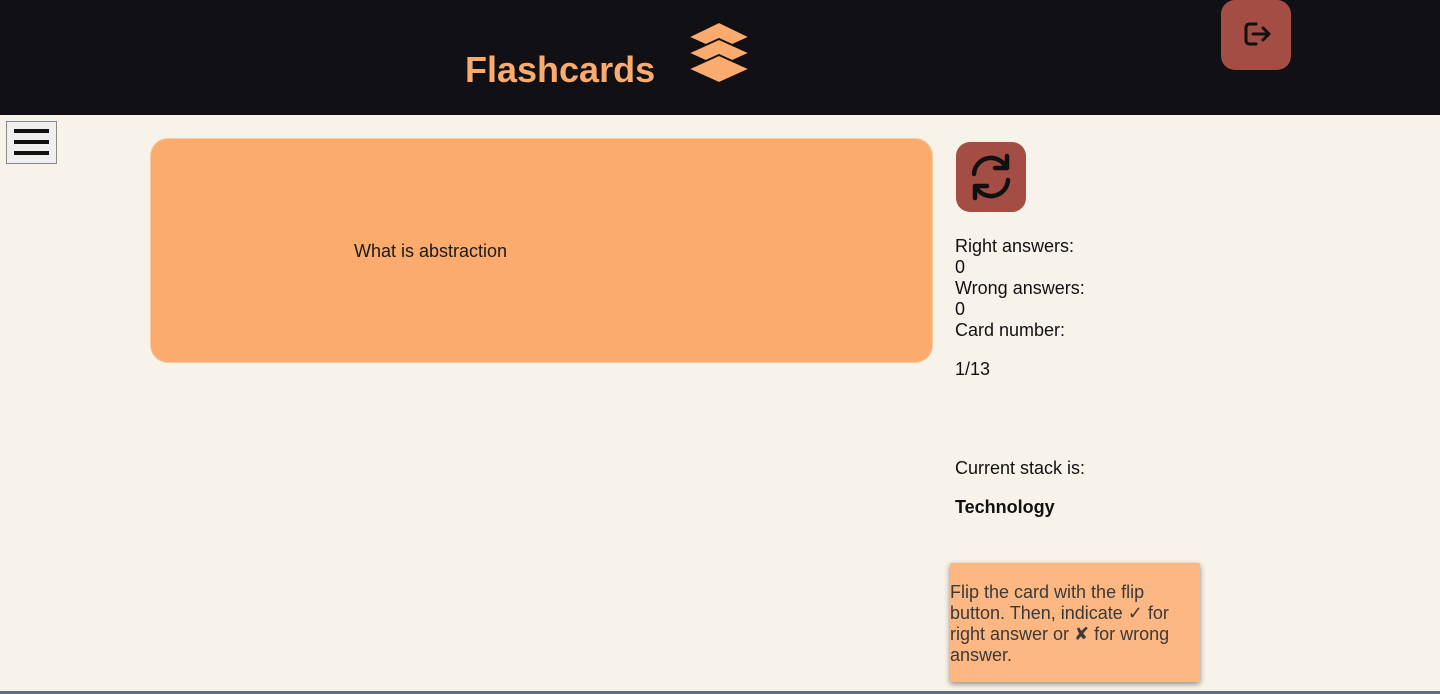  I want to click on flip-button, so click(991, 177).